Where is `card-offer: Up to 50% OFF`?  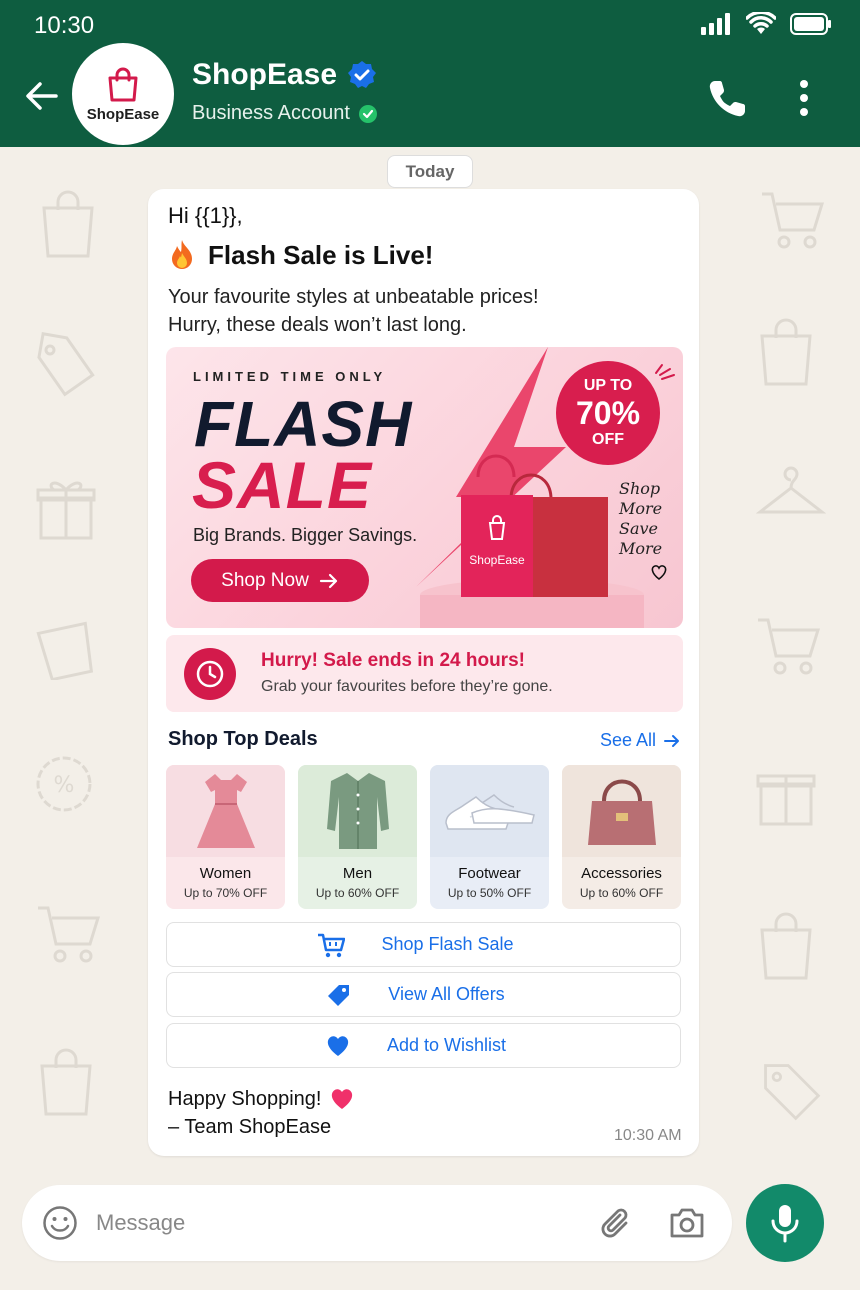 card-offer: Up to 50% OFF is located at coordinates (489, 893).